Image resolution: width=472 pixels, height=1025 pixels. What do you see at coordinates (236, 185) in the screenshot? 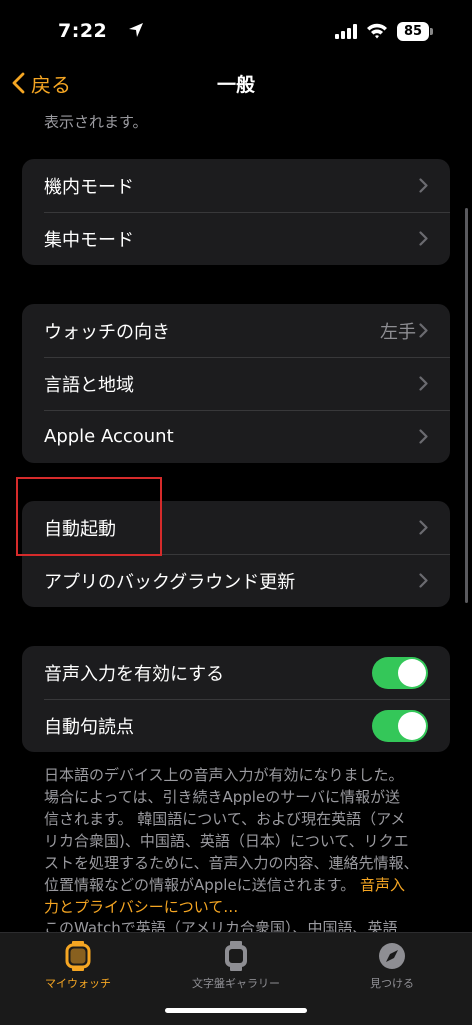
I see `row-airplane-mode: 機内モード` at bounding box center [236, 185].